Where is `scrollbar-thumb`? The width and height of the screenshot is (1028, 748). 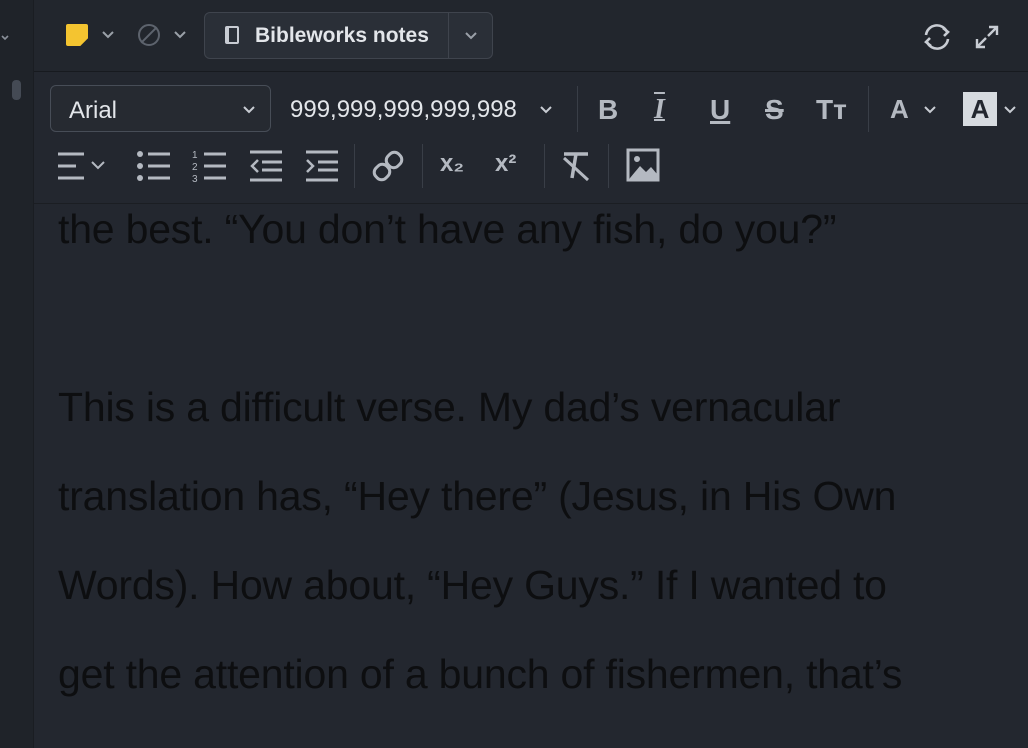
scrollbar-thumb is located at coordinates (16, 90).